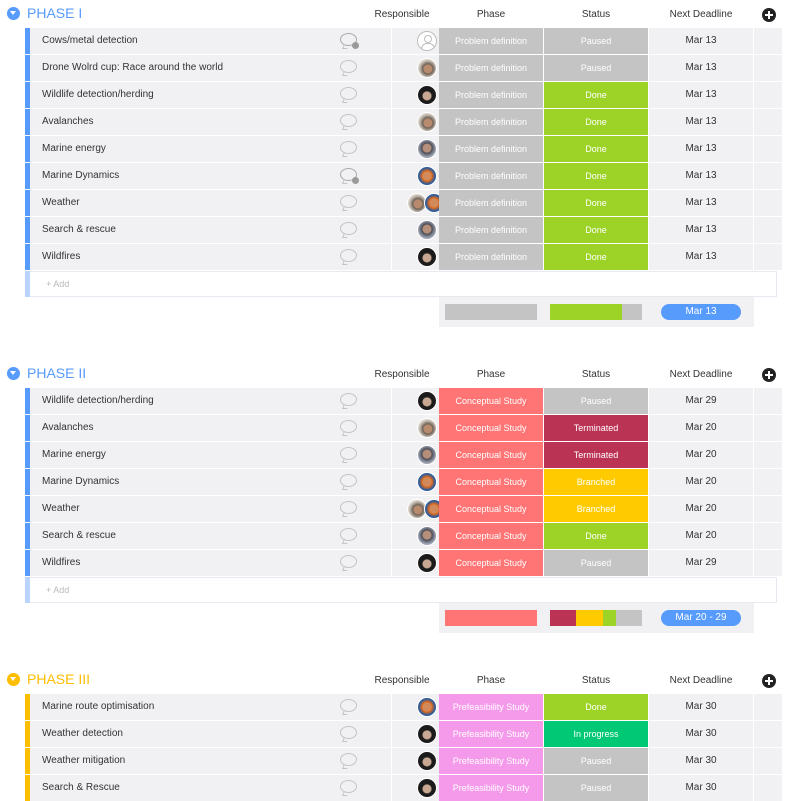  What do you see at coordinates (701, 707) in the screenshot?
I see `deadline-cell: Mar 30` at bounding box center [701, 707].